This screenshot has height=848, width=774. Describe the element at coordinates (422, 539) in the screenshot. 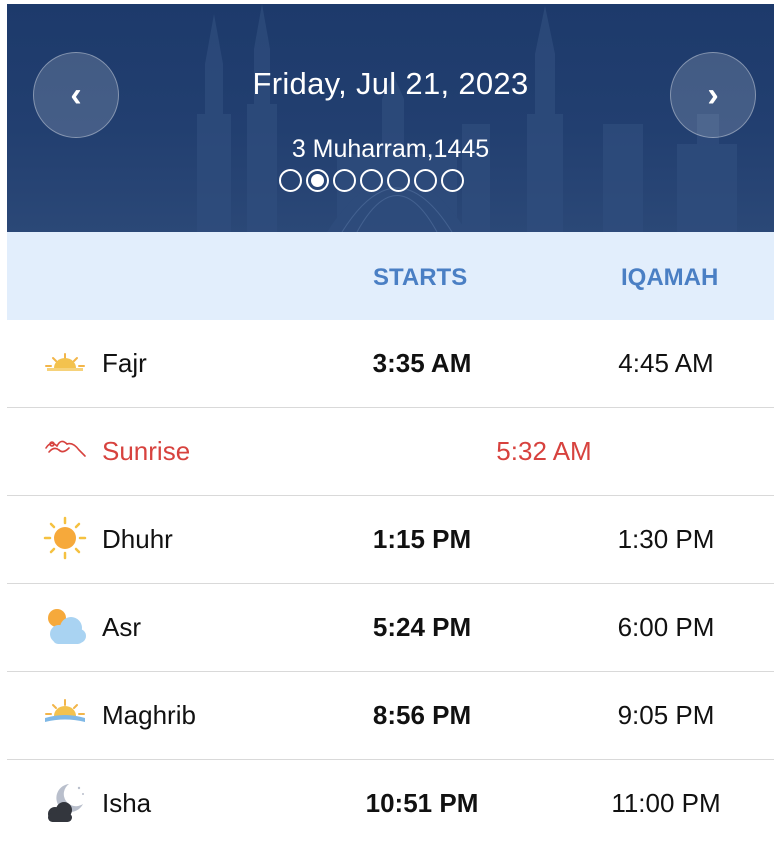

I see `starts-time: 1:15 PM` at that location.